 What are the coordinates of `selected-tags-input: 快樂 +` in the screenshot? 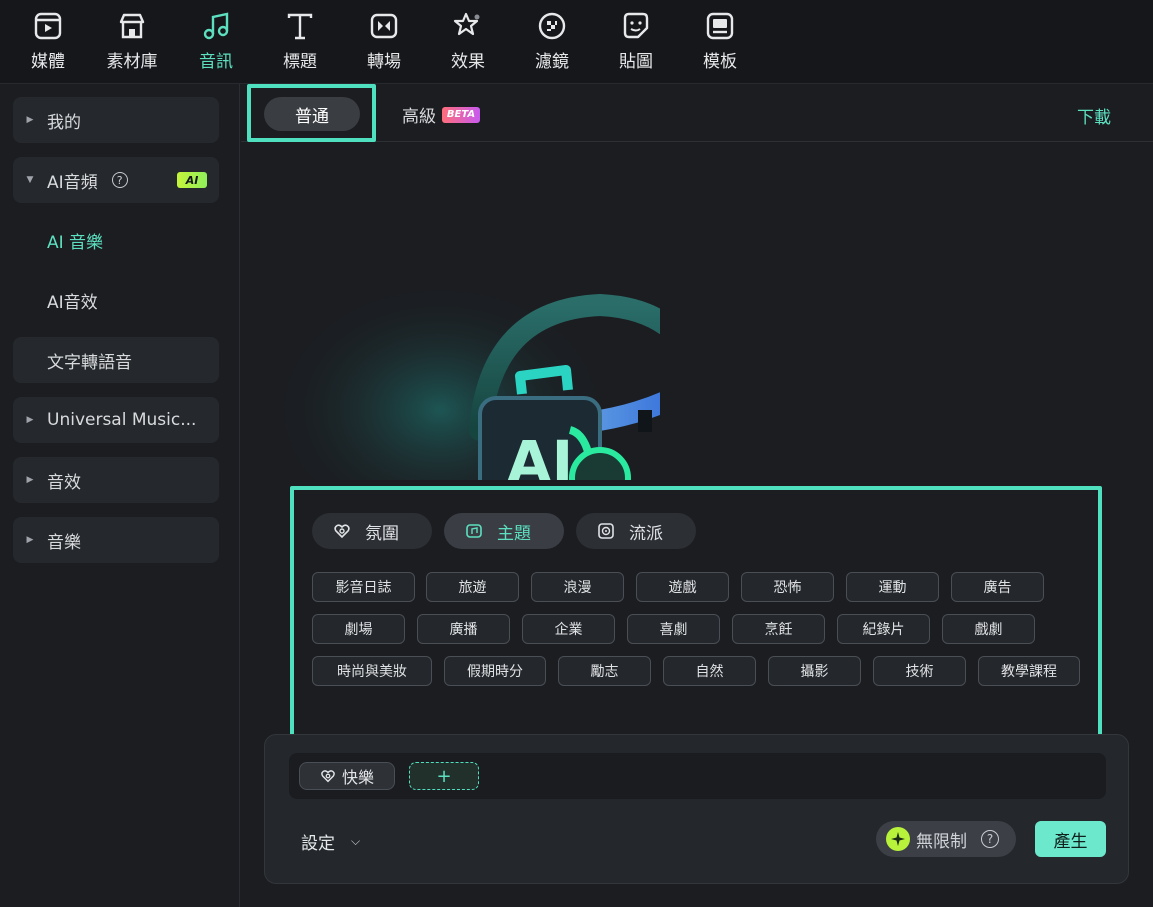 It's located at (697, 776).